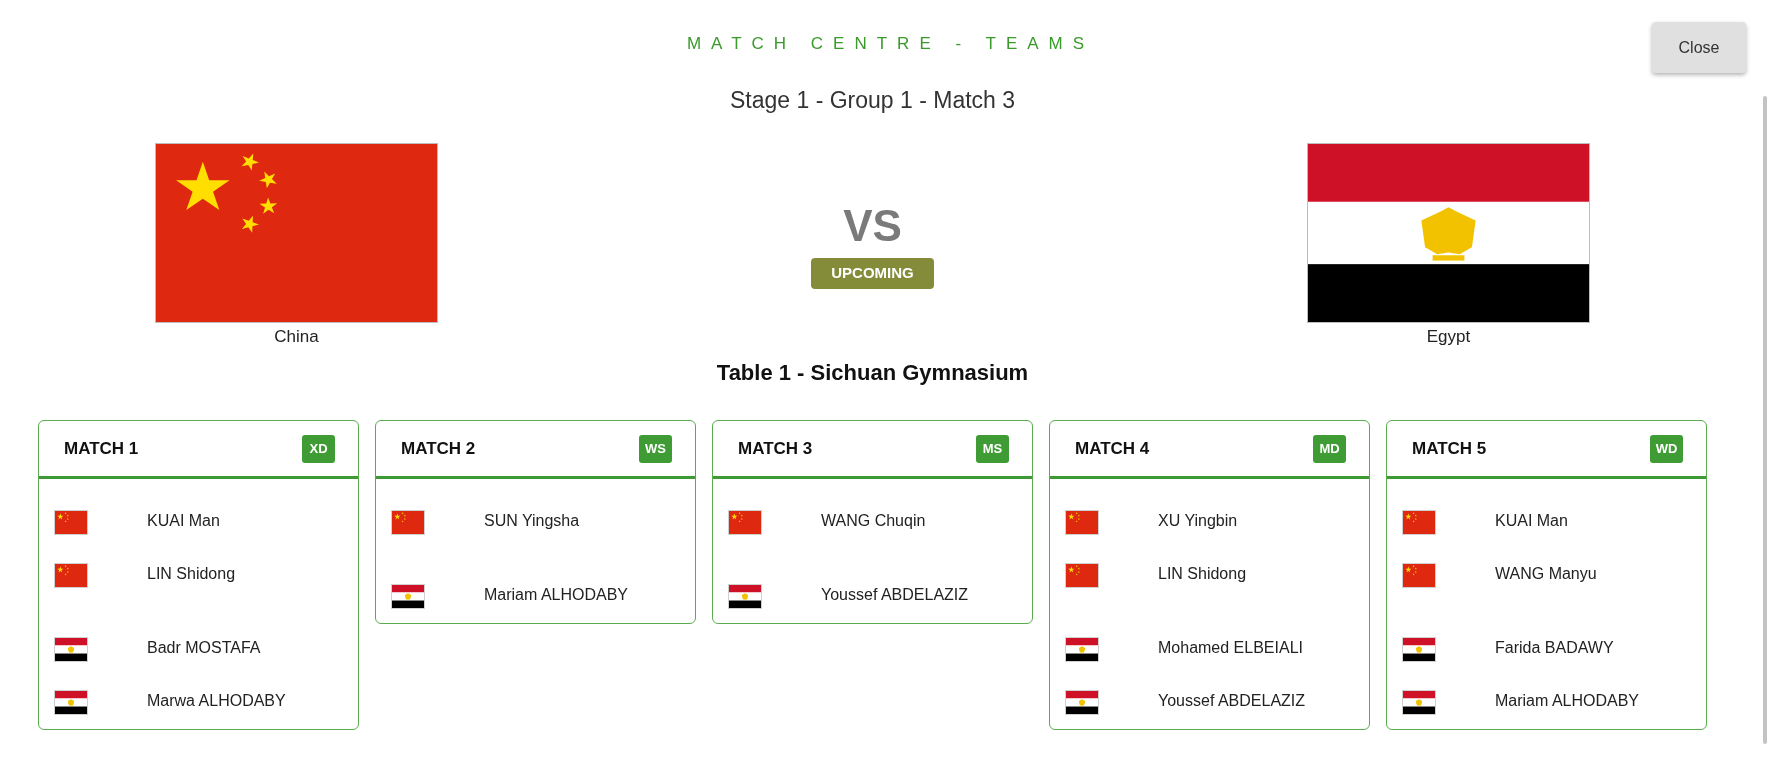 This screenshot has width=1769, height=758. Describe the element at coordinates (1448, 337) in the screenshot. I see `team-name: Egypt` at that location.